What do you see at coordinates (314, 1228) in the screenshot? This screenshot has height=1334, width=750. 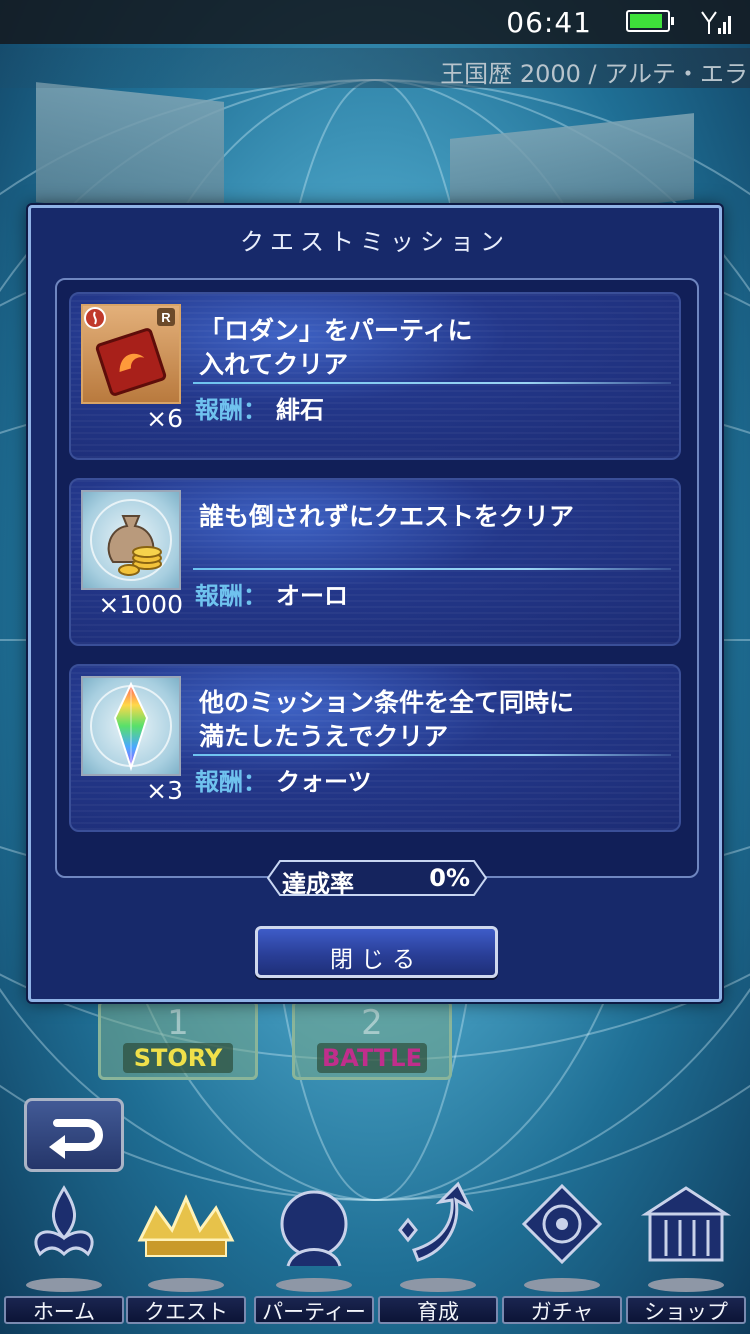 I see `party-portrait-icon` at bounding box center [314, 1228].